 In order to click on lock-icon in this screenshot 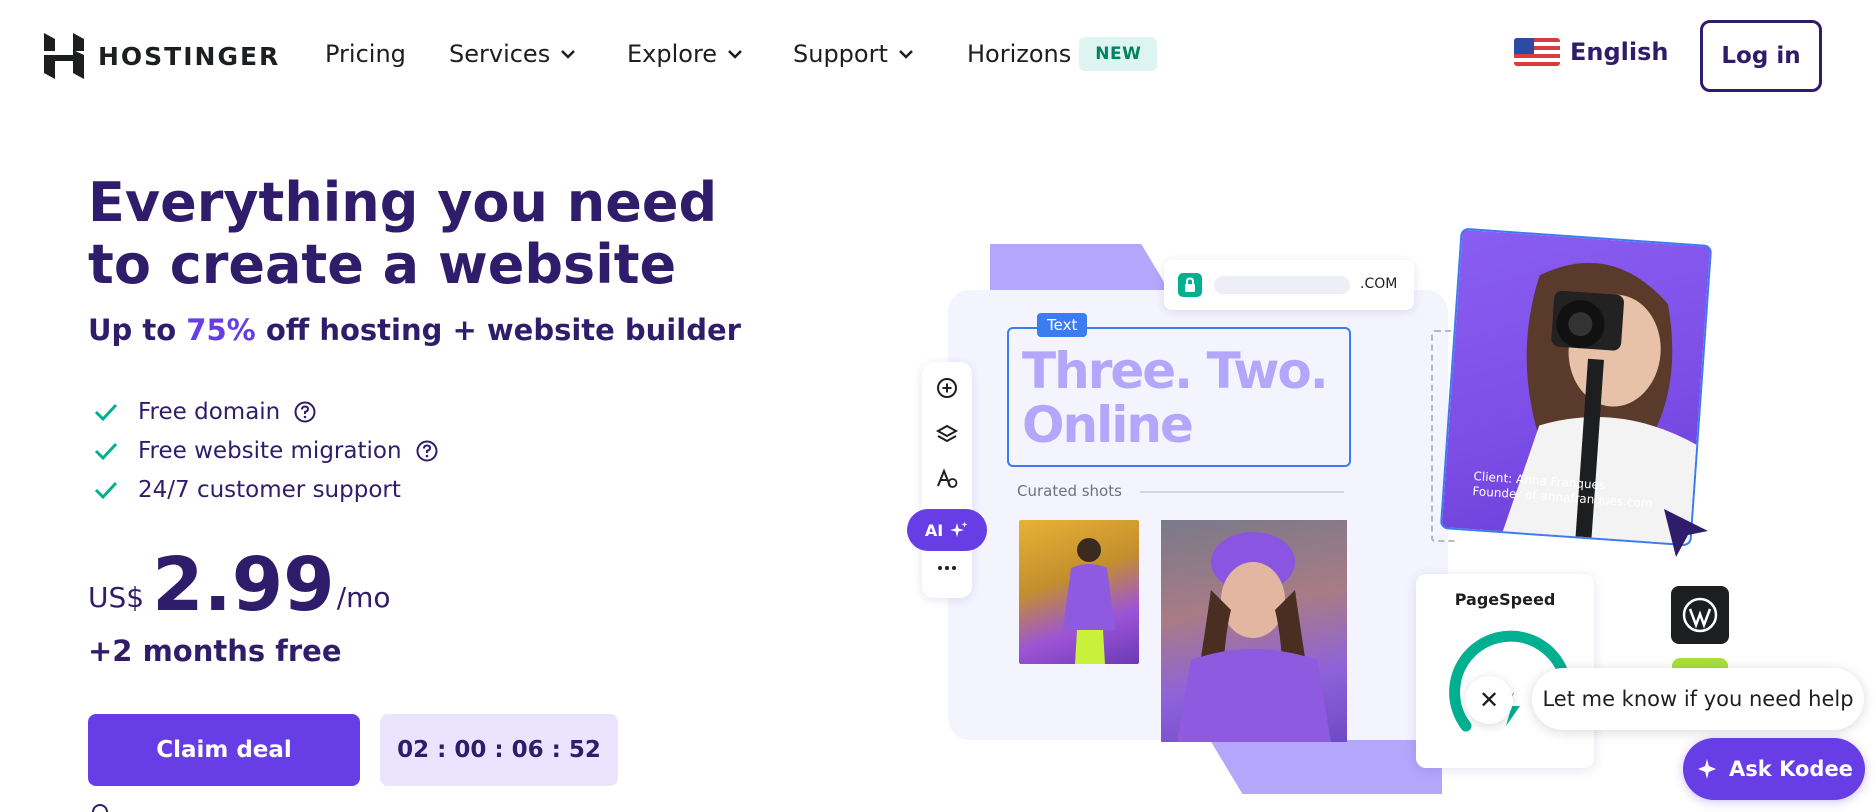, I will do `click(1190, 285)`.